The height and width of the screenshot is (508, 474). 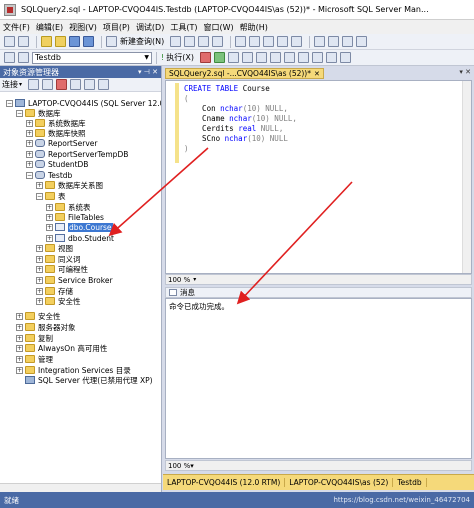 I want to click on save-icon, so click(x=74, y=41).